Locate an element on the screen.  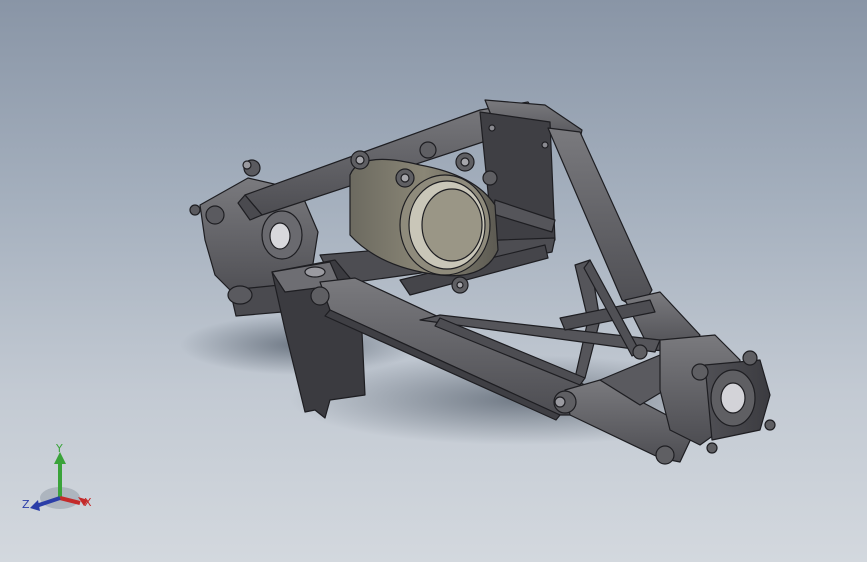
orientation-triad: Y X Z is located at coordinates (57, 476).